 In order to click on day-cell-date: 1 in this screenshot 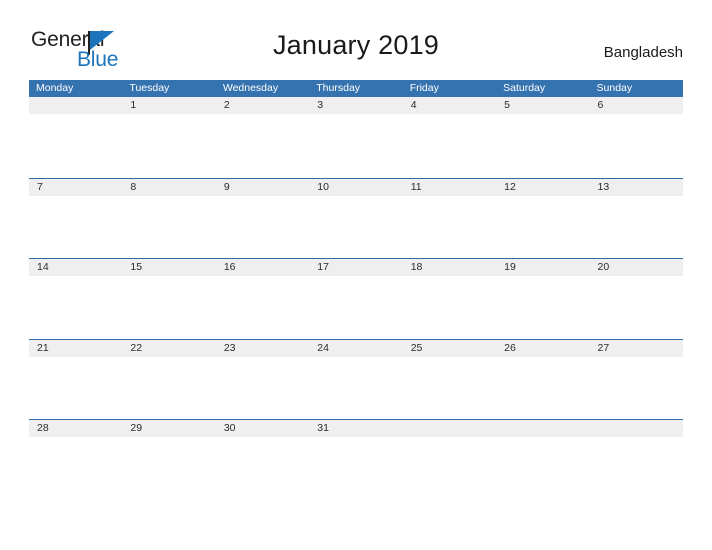, I will do `click(168, 105)`.